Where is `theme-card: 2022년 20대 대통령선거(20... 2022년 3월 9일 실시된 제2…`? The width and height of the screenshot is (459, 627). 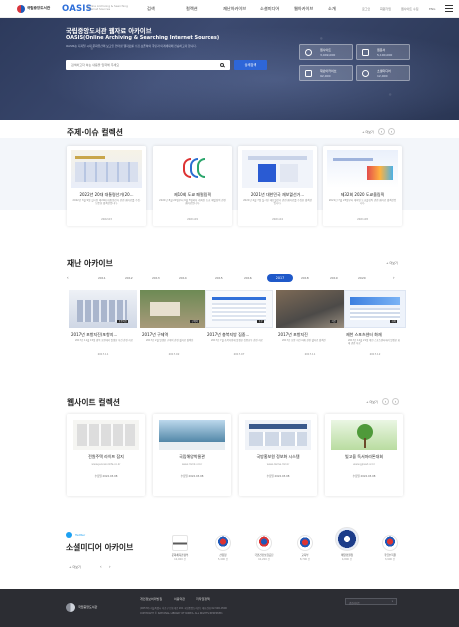
theme-card: 2022년 20대 대통령선거(20... 2022년 3월 9일 실시된 제2… is located at coordinates (106, 186).